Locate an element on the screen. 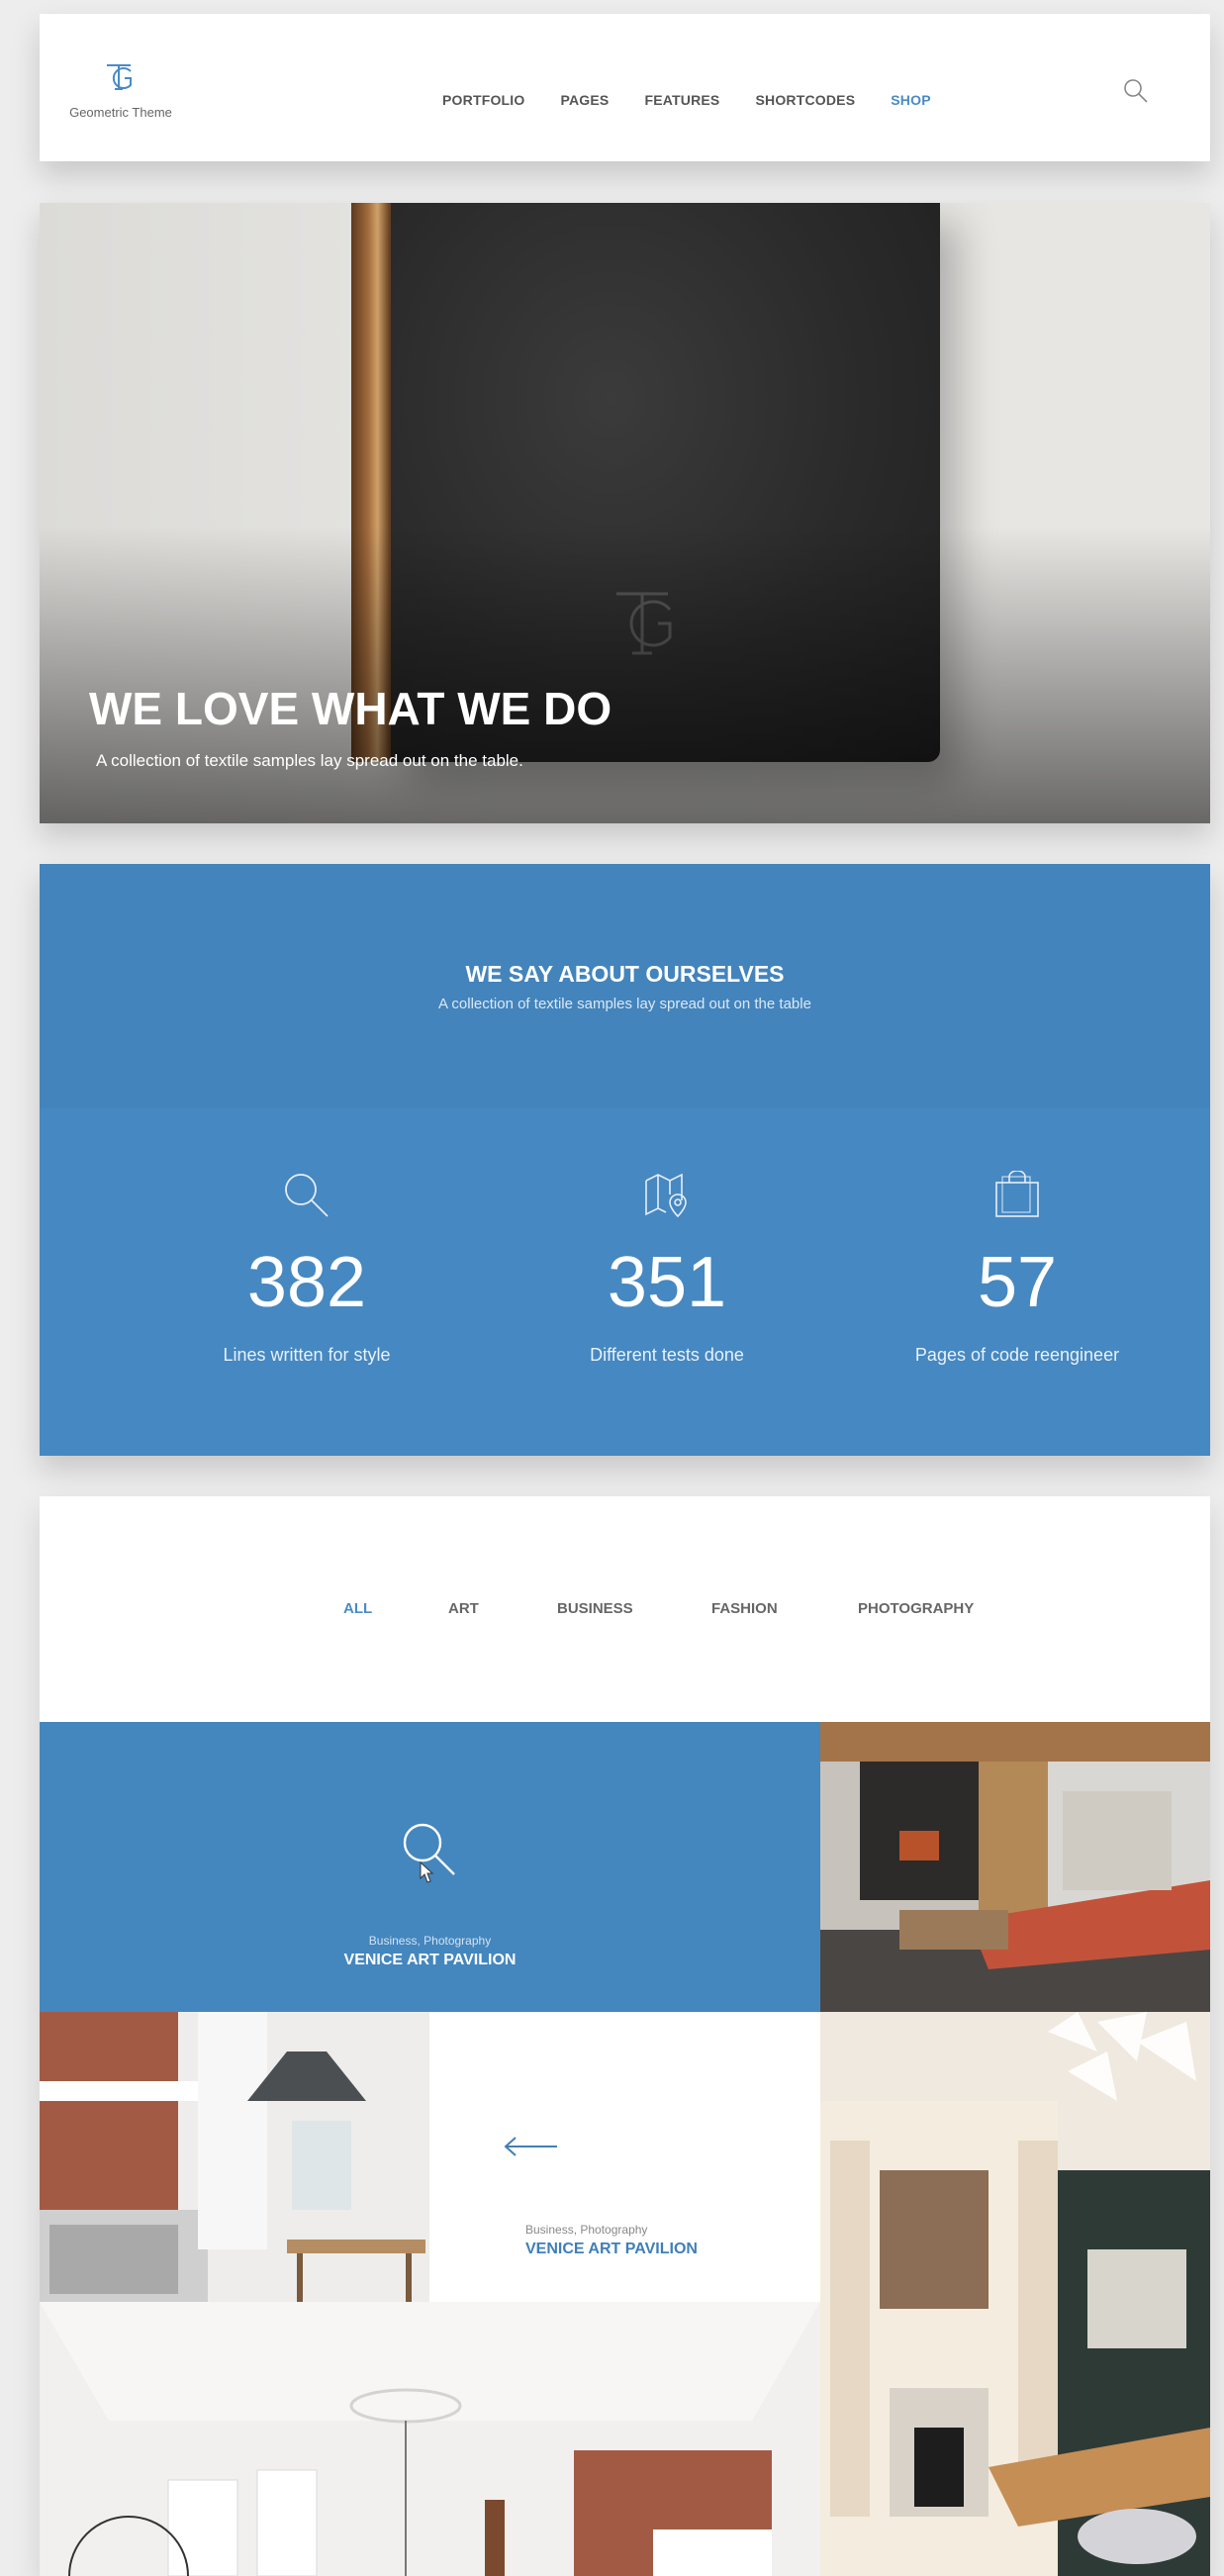 The width and height of the screenshot is (1224, 2576). stat-label: Pages of code reengineer is located at coordinates (1017, 1355).